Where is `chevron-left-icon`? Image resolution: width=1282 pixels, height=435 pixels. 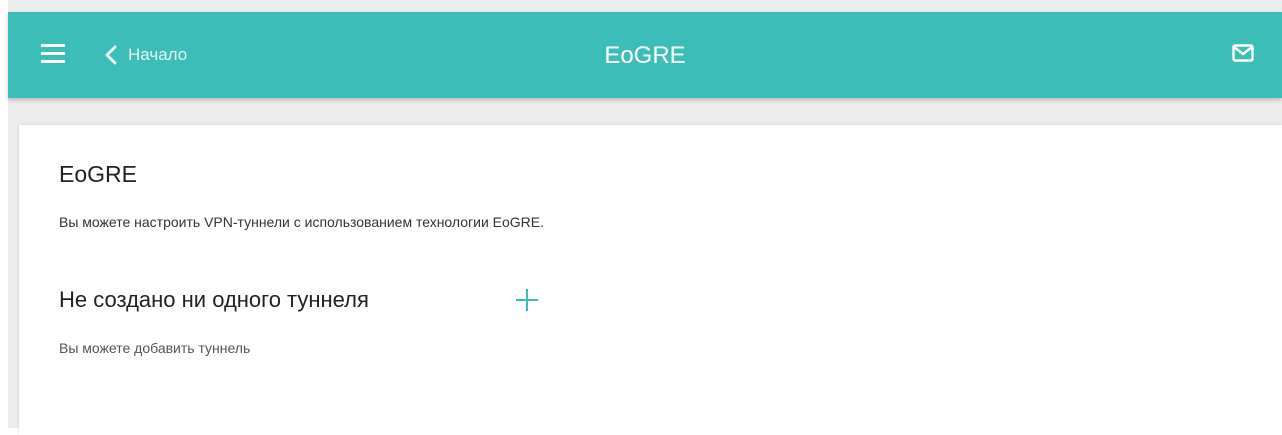
chevron-left-icon is located at coordinates (111, 55).